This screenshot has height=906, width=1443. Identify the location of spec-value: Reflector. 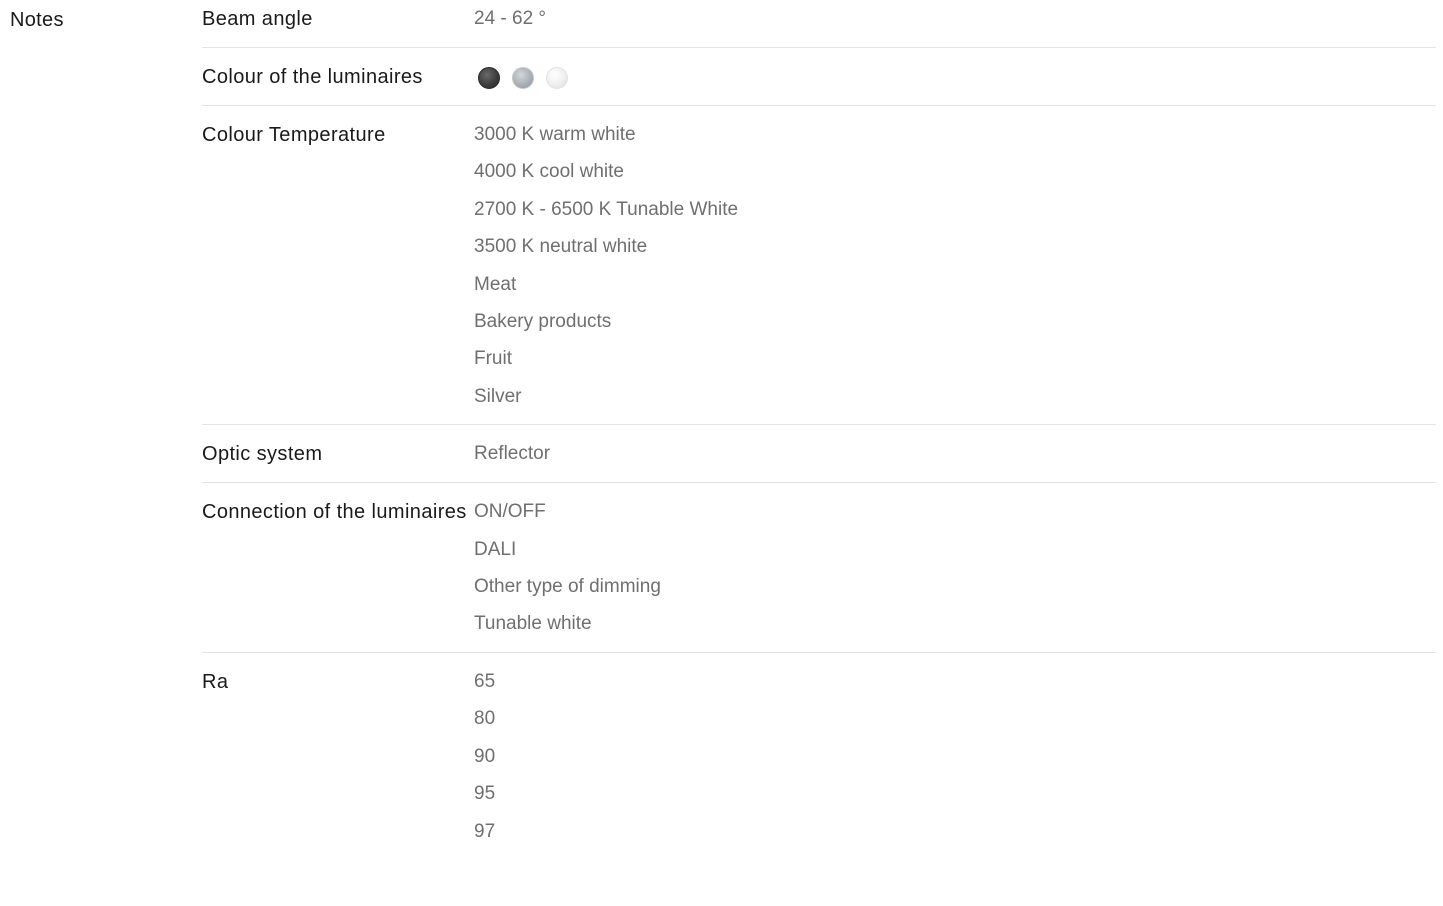
(512, 454).